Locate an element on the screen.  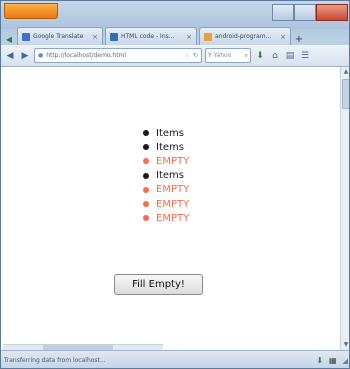
tab-google-translate: Google Translate × is located at coordinates (60, 36).